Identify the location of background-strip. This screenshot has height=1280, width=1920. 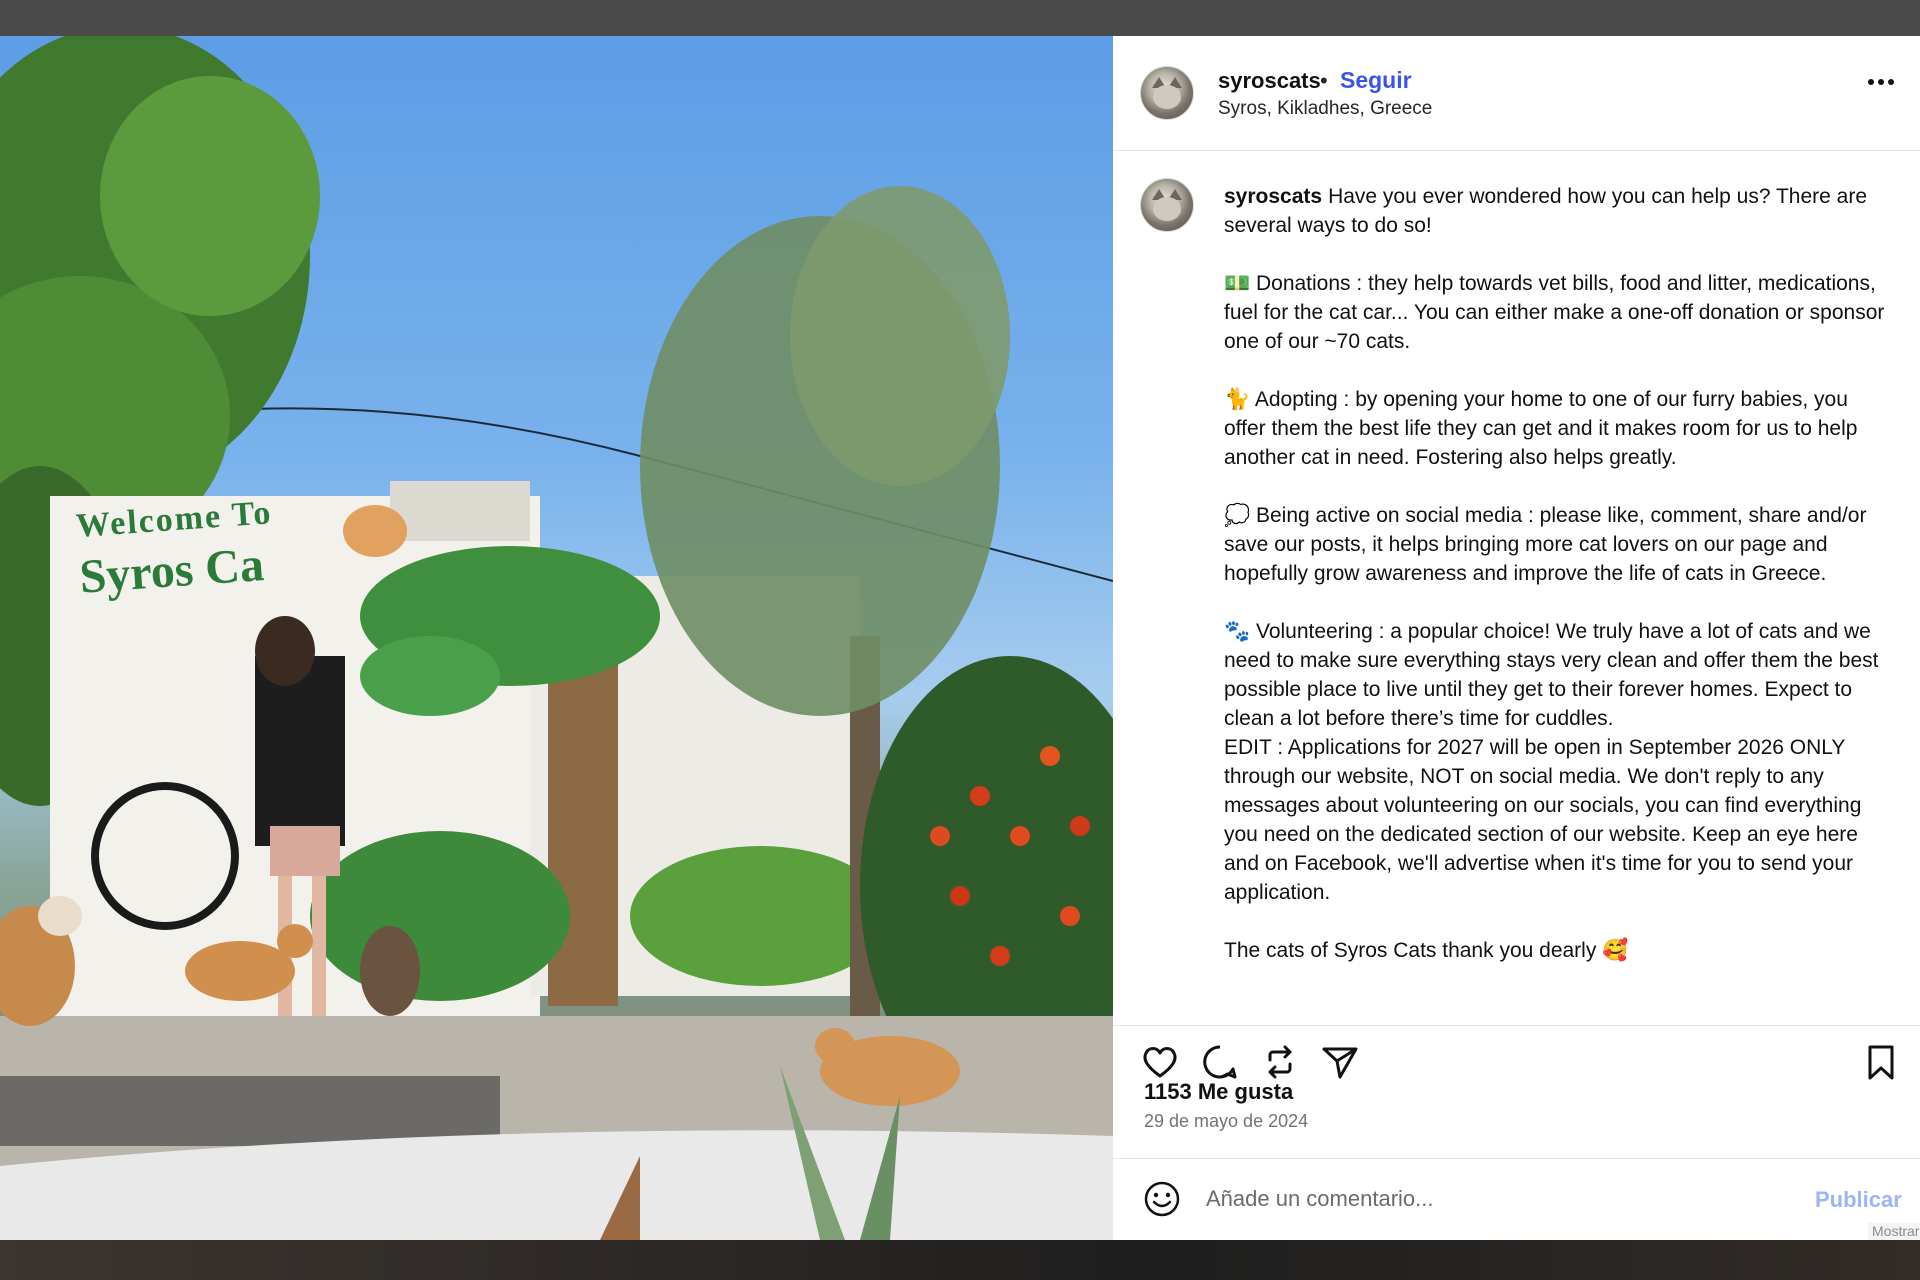
(960, 1260).